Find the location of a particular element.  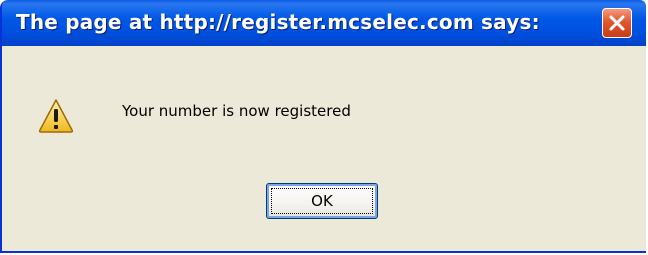

warning-icon is located at coordinates (56, 116).